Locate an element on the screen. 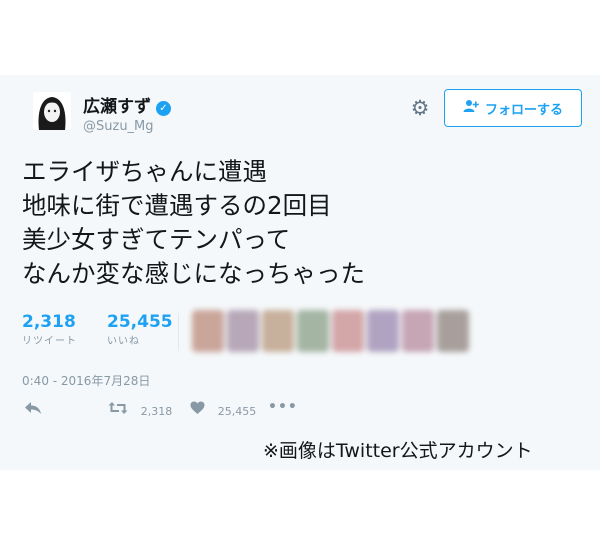 The width and height of the screenshot is (600, 541). like-label: いいね is located at coordinates (123, 341).